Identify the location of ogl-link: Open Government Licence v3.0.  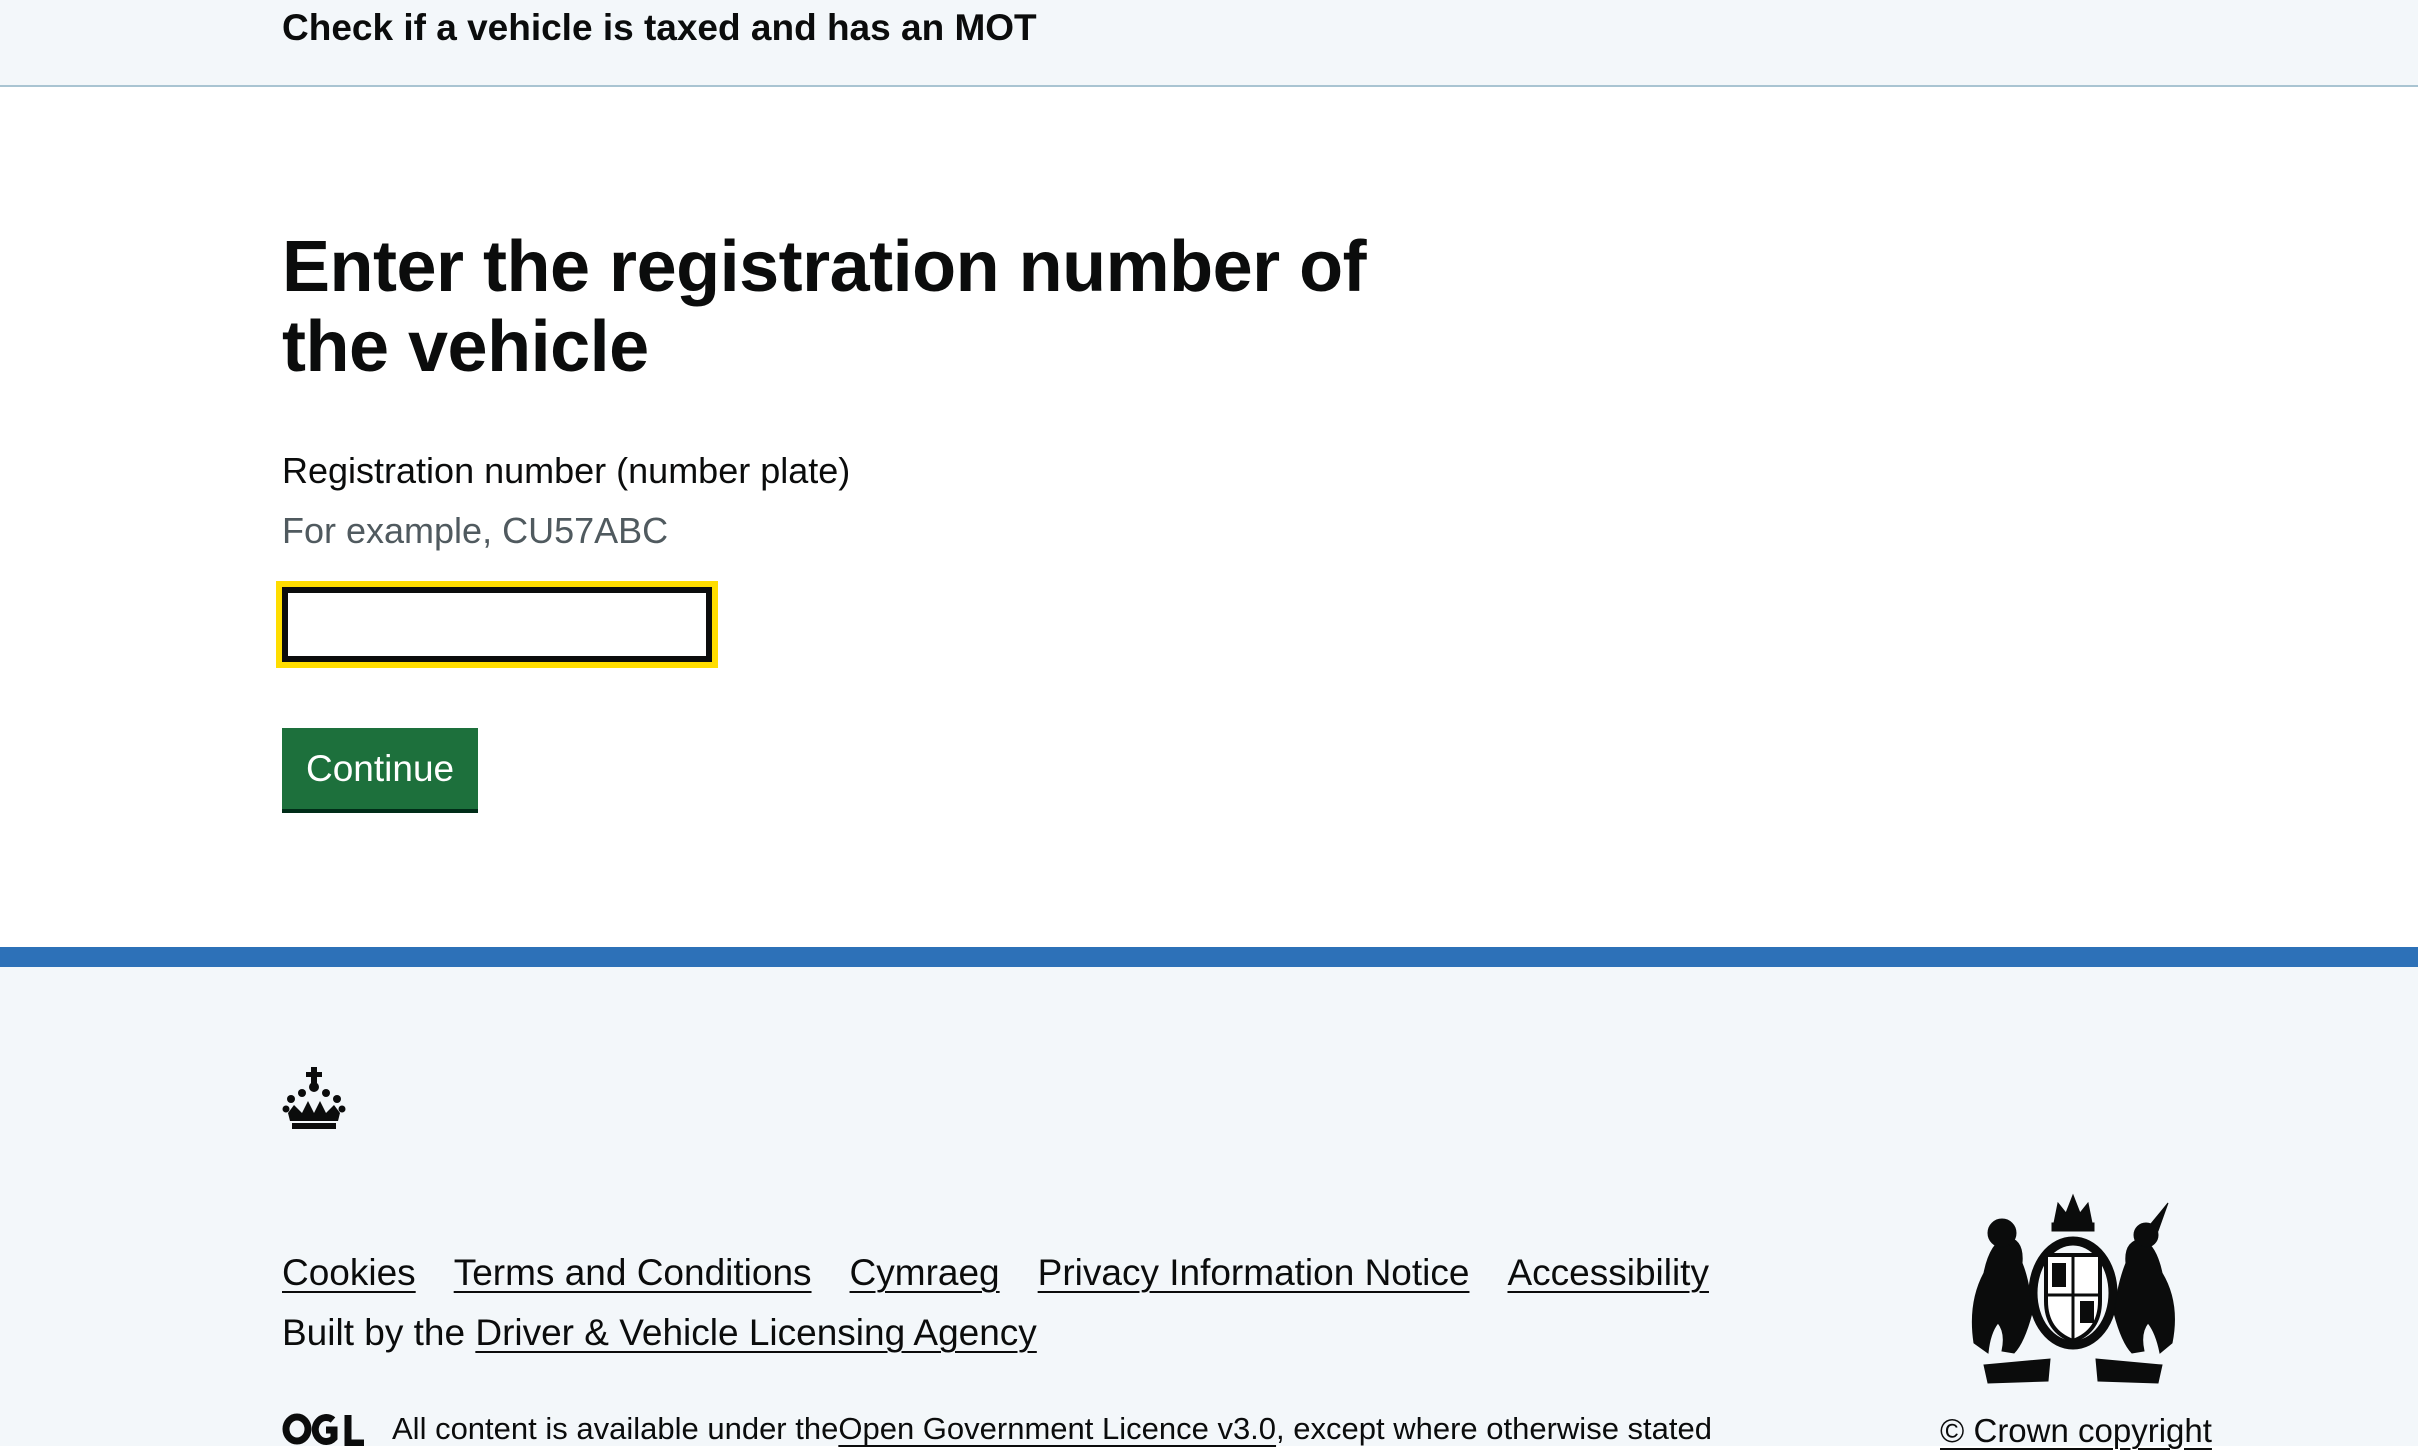
(1057, 1429).